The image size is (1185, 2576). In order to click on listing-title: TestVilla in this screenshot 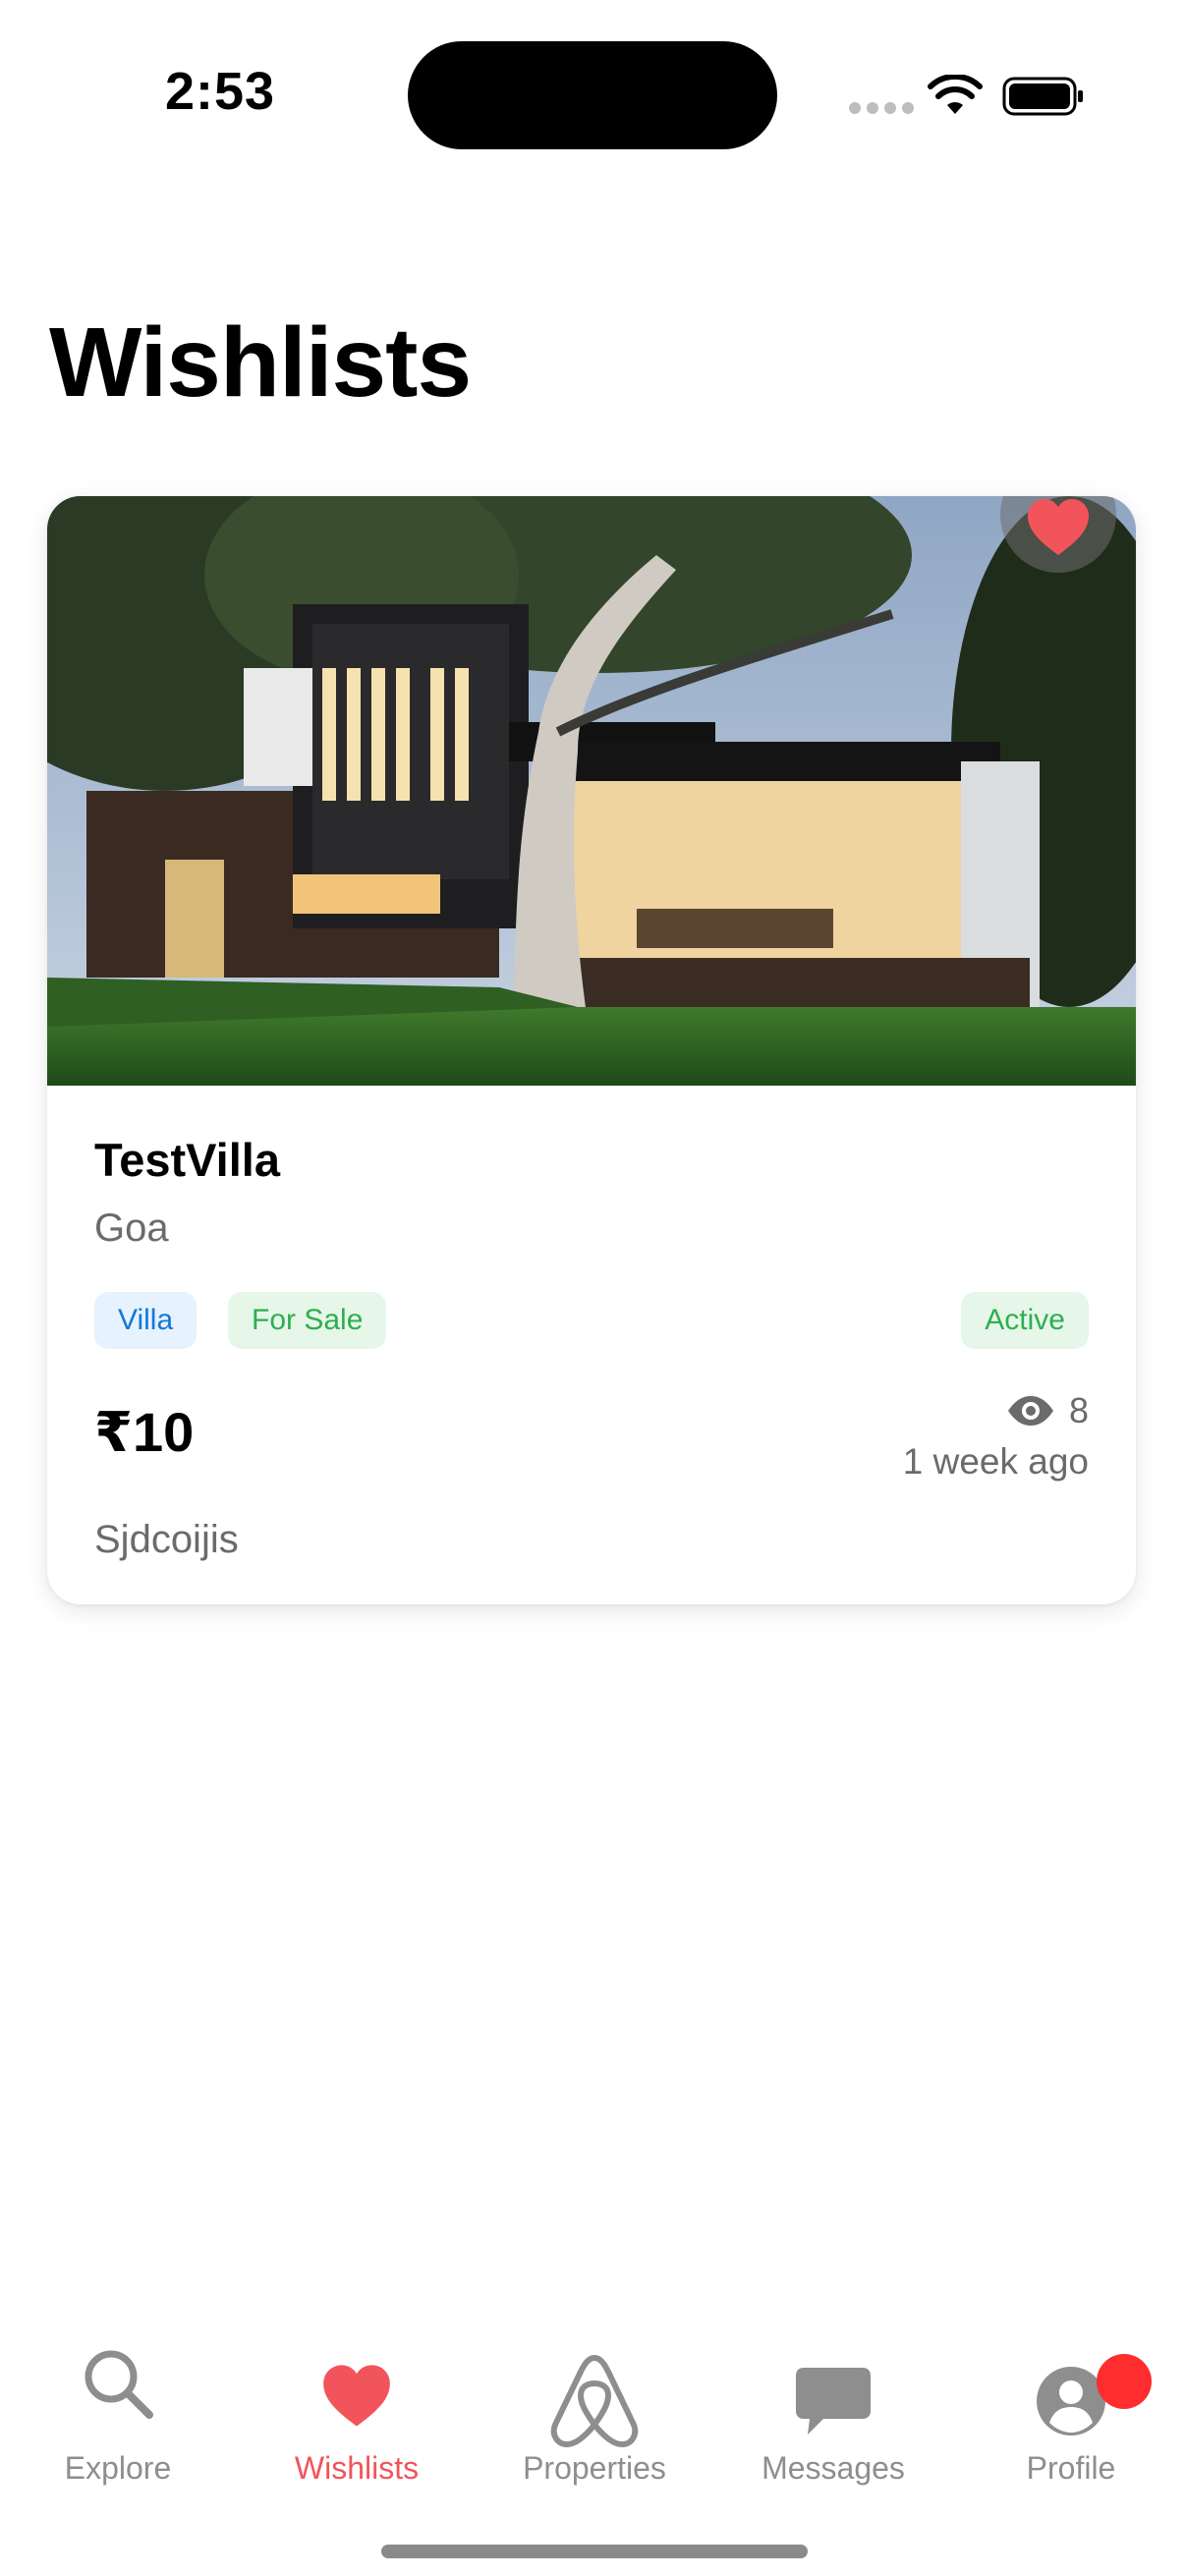, I will do `click(187, 1160)`.